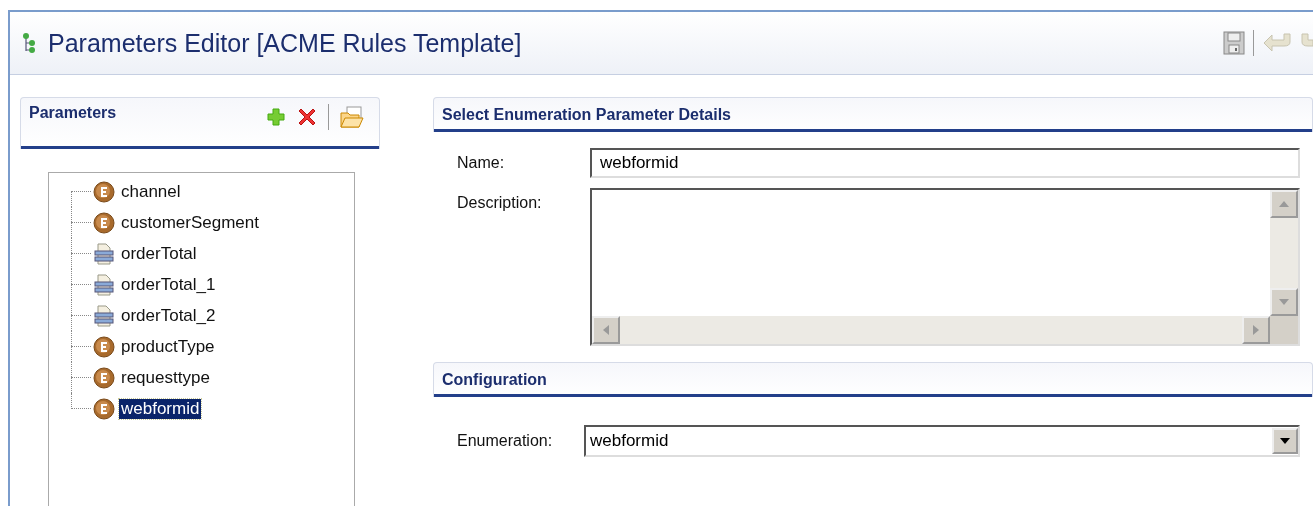  I want to click on tree-item: channel, so click(151, 191).